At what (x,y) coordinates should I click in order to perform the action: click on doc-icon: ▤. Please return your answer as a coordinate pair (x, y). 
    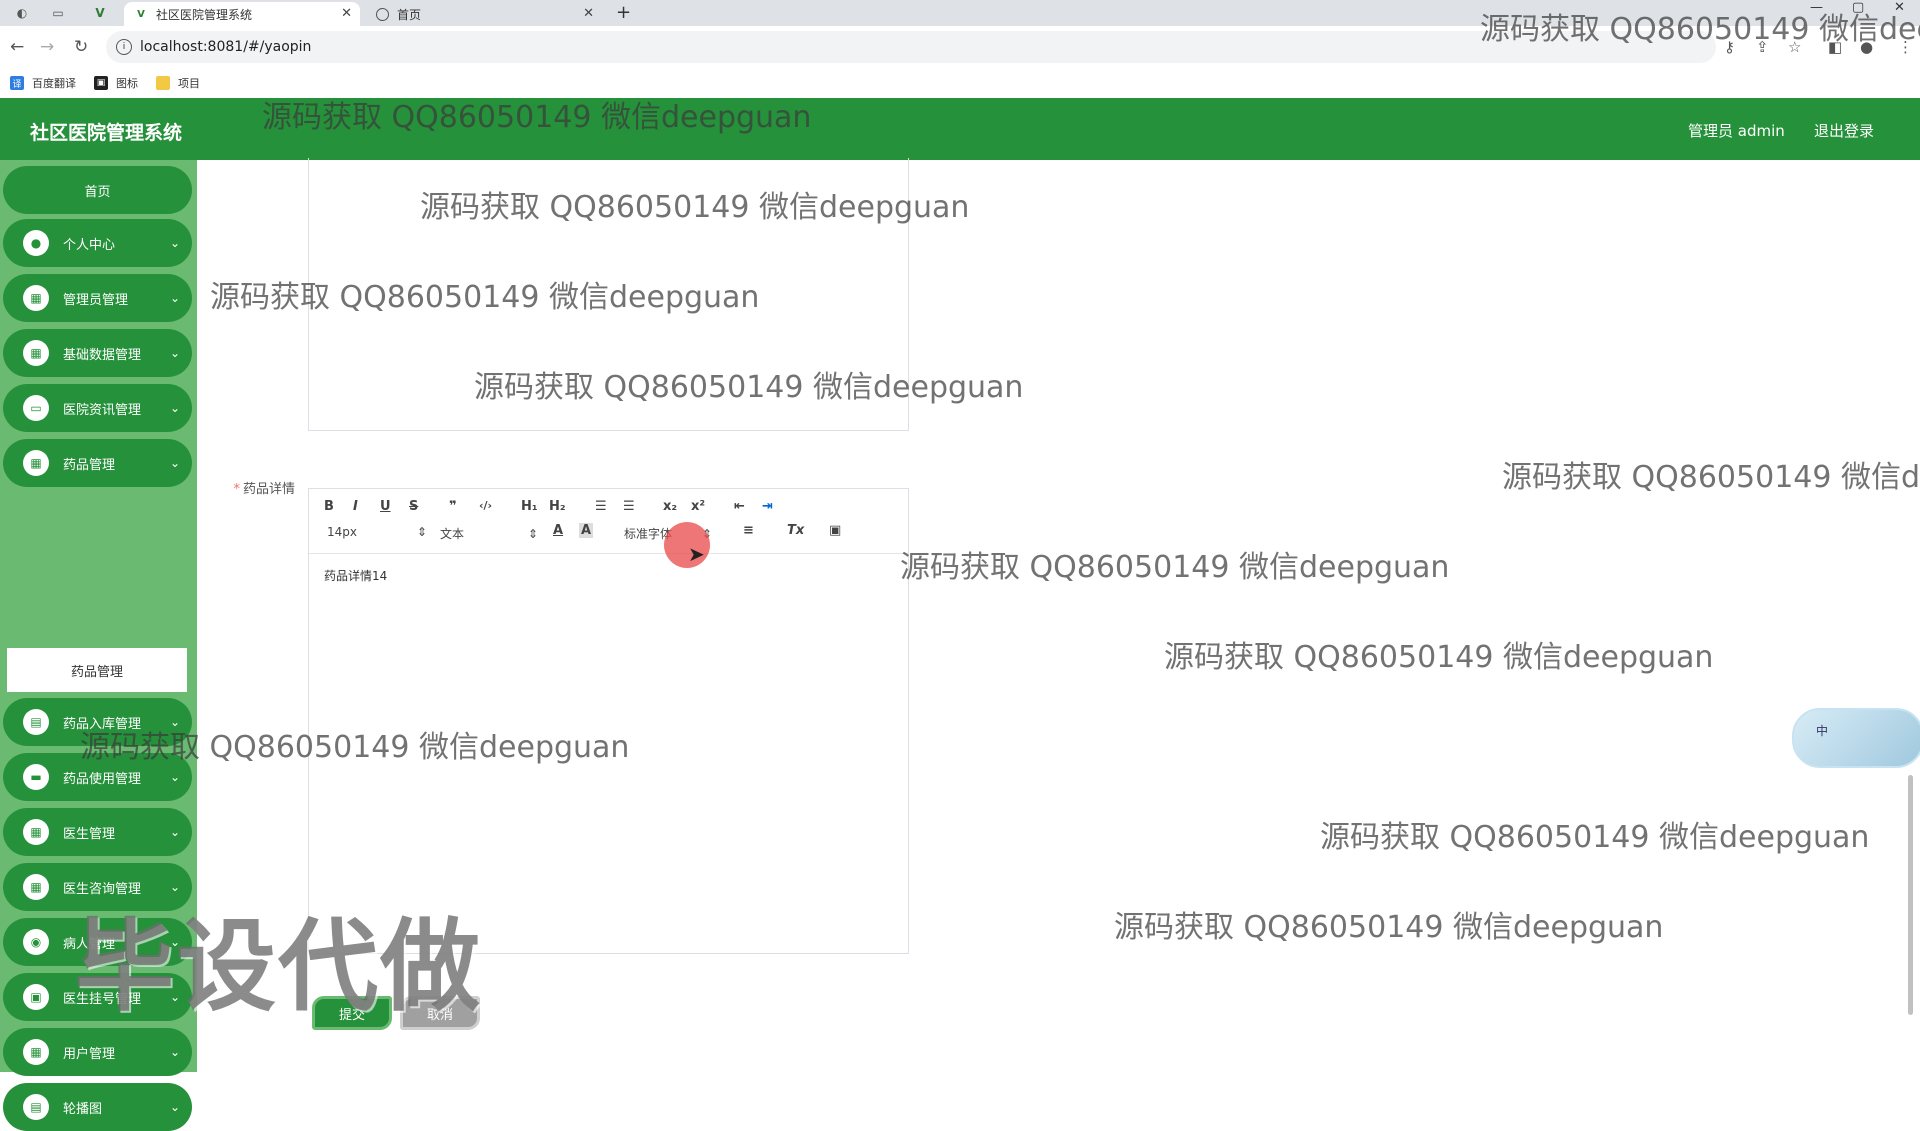
    Looking at the image, I should click on (36, 1107).